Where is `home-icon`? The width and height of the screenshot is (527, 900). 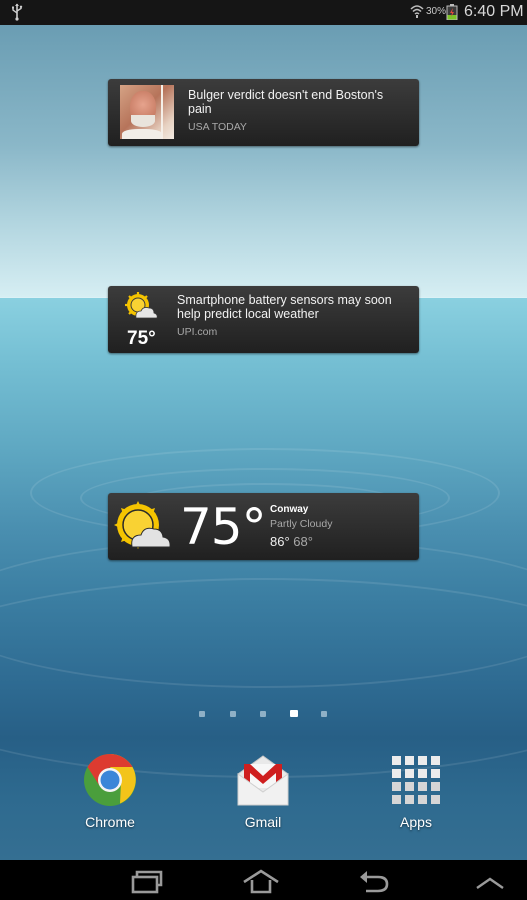 home-icon is located at coordinates (261, 881).